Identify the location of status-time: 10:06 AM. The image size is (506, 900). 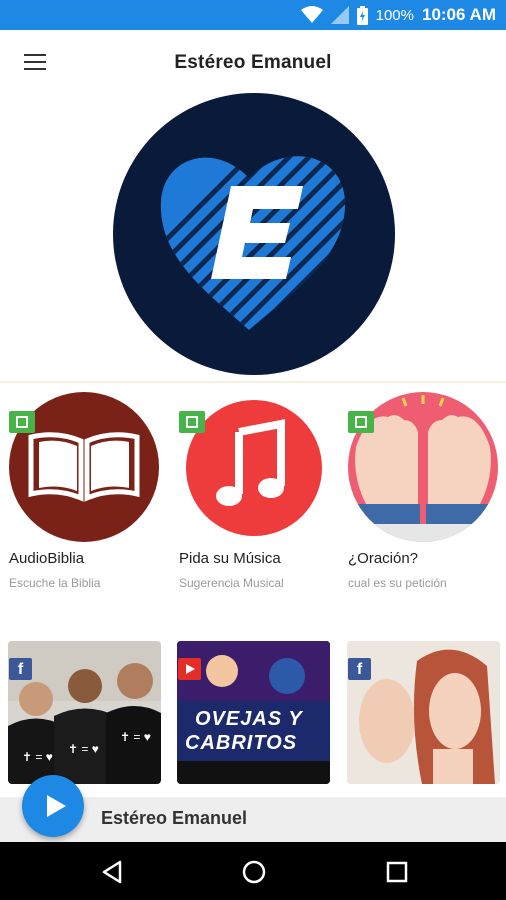
(458, 14).